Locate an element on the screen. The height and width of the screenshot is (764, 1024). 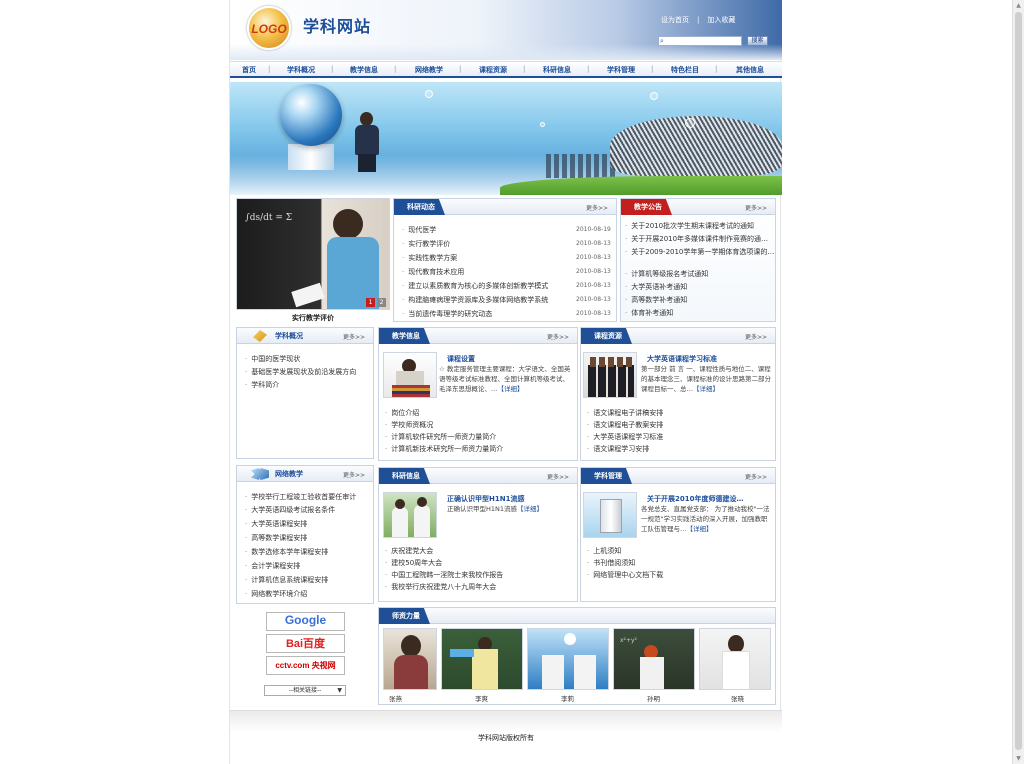
list-item: 当前遗传毒理学的研究动态 is located at coordinates (447, 314).